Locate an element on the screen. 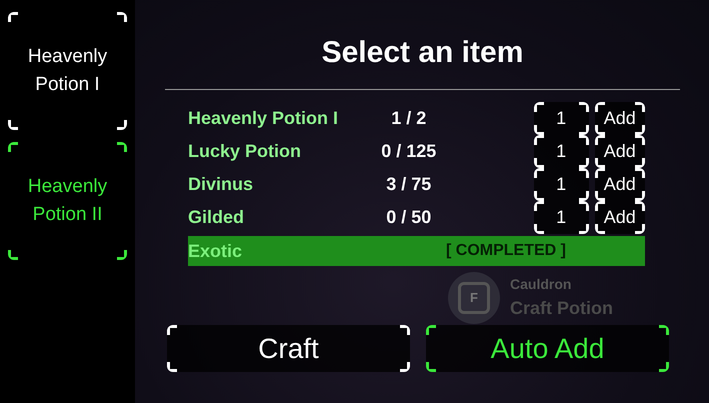 This screenshot has height=403, width=709. potion-tab: Heavenly Potion I is located at coordinates (67, 71).